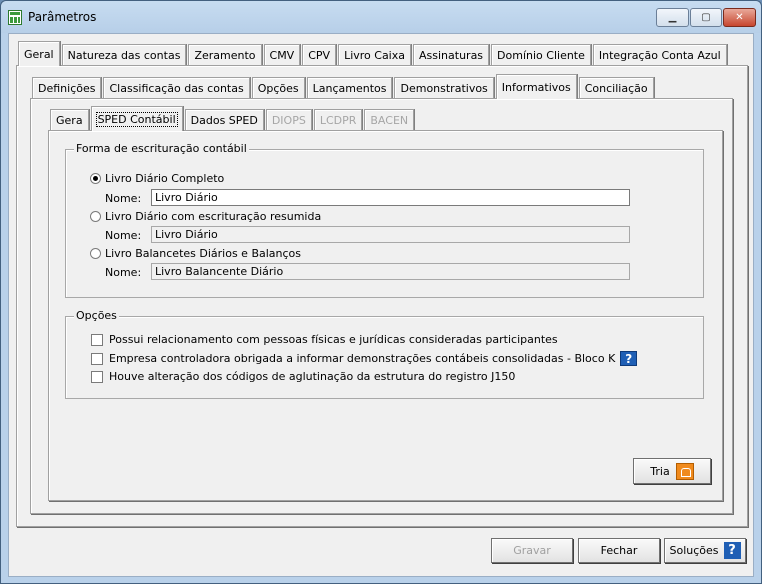 The width and height of the screenshot is (762, 584). I want to click on radio-livro-diario-completo: Livro Diário Completo, so click(157, 178).